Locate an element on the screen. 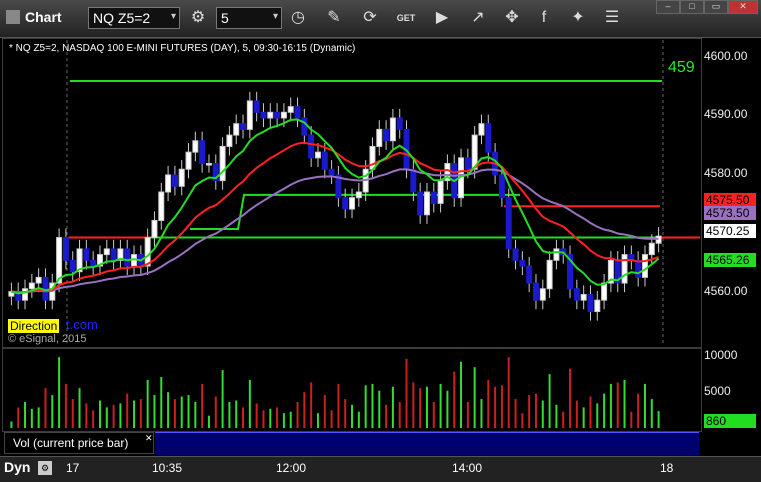  chart-icon is located at coordinates (13, 17).